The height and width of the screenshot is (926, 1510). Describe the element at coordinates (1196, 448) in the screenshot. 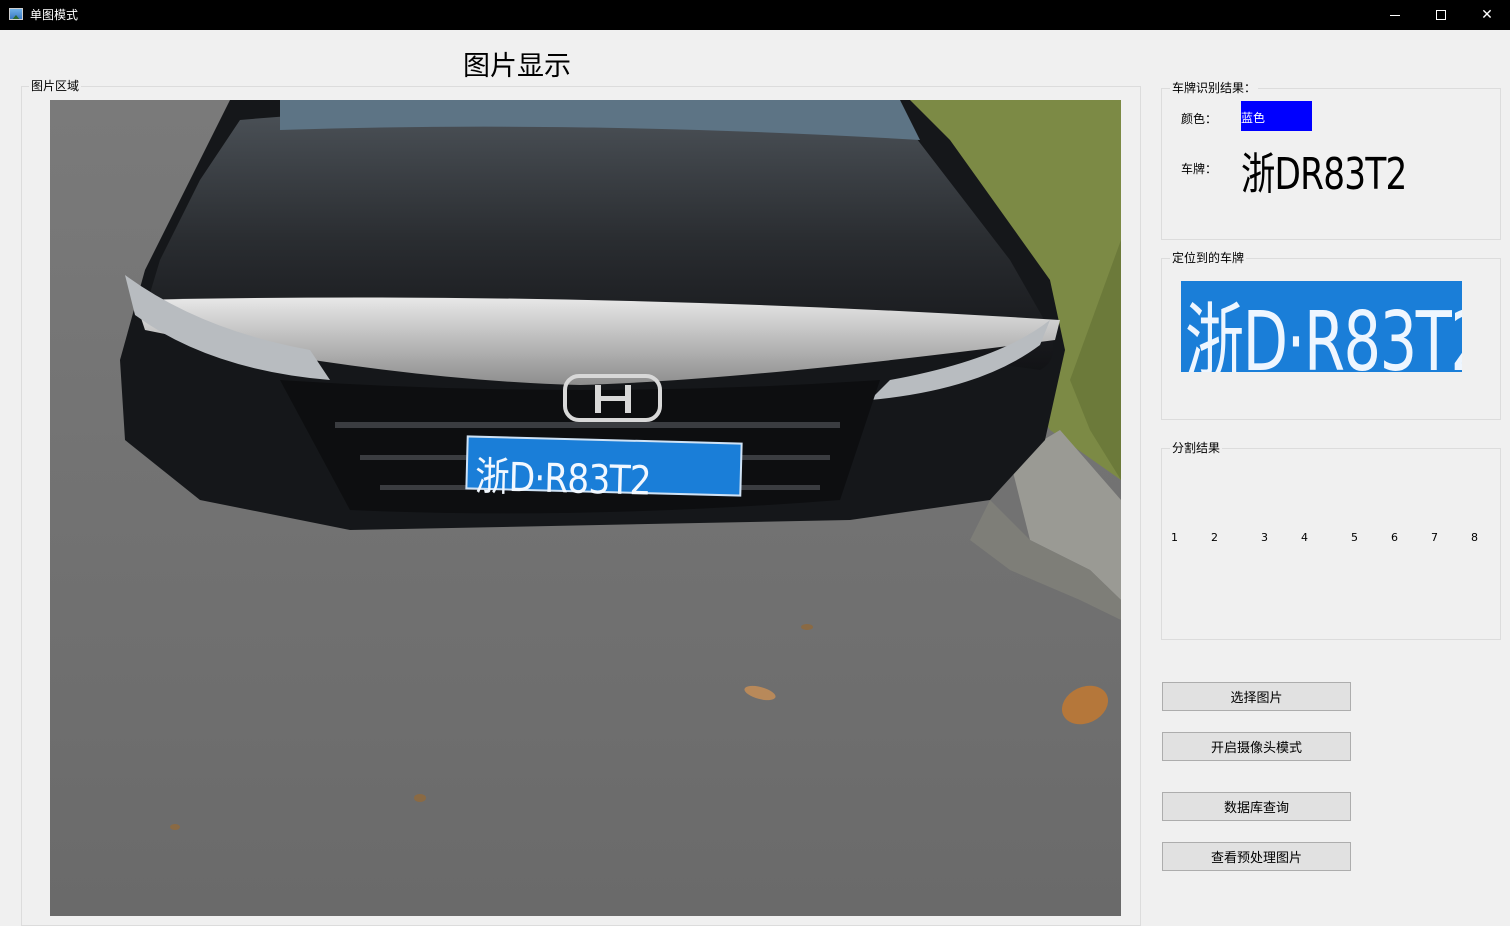

I see `segment-group-label: 分割结果` at that location.